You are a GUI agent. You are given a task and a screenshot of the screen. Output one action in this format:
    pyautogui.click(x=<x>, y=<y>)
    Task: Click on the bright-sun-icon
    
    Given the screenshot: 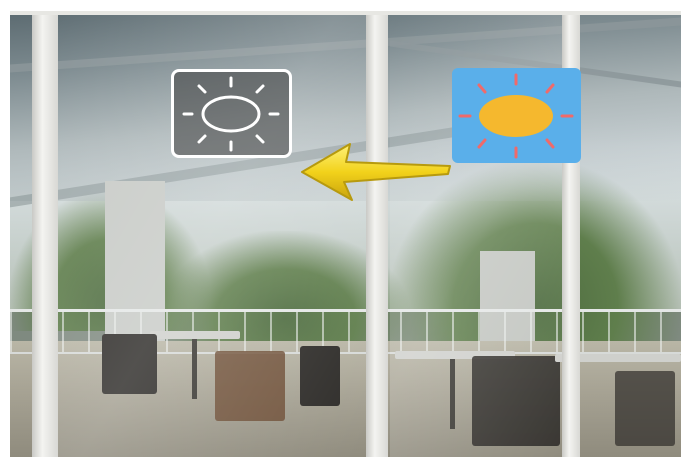 What is the action you would take?
    pyautogui.click(x=516, y=116)
    